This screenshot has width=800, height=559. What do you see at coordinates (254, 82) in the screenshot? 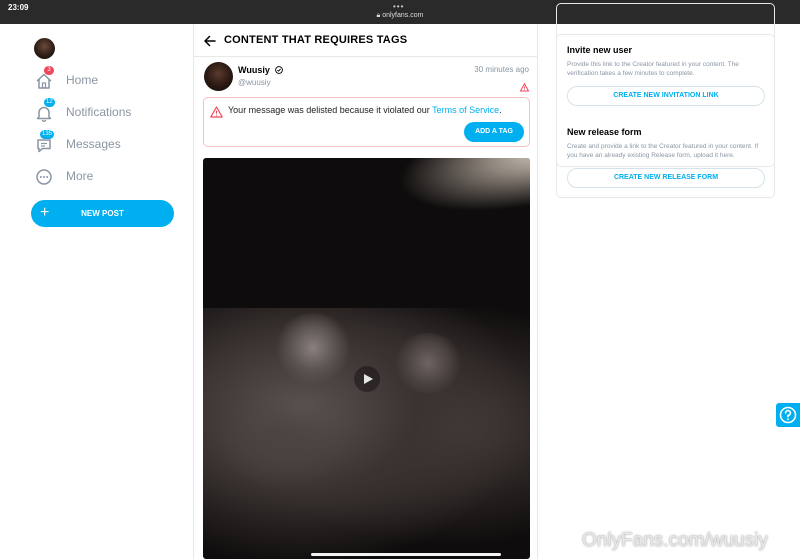
I see `post-author-handle: @wuusiy` at bounding box center [254, 82].